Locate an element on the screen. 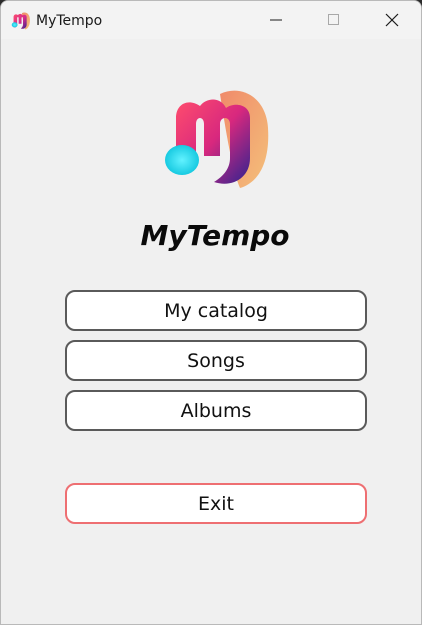 This screenshot has height=625, width=422. mytempo-app-icon is located at coordinates (20, 21).